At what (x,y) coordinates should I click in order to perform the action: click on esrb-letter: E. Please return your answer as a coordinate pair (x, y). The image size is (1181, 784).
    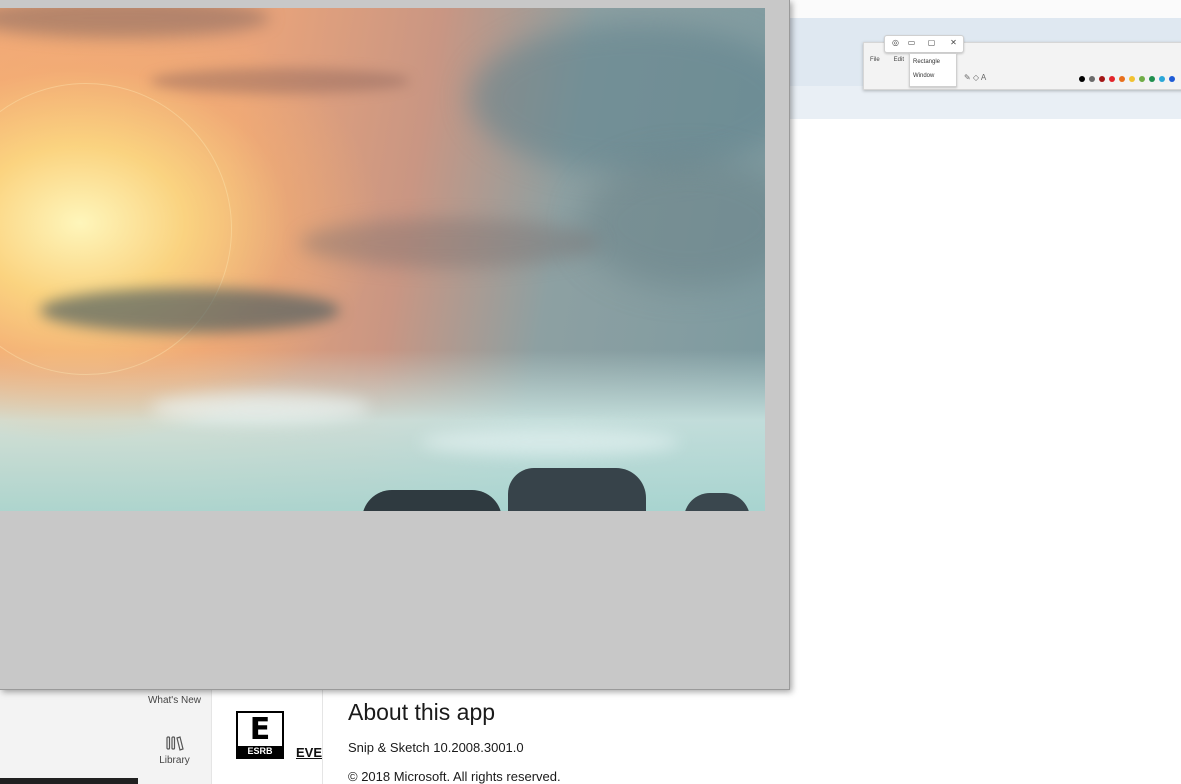
    Looking at the image, I should click on (260, 729).